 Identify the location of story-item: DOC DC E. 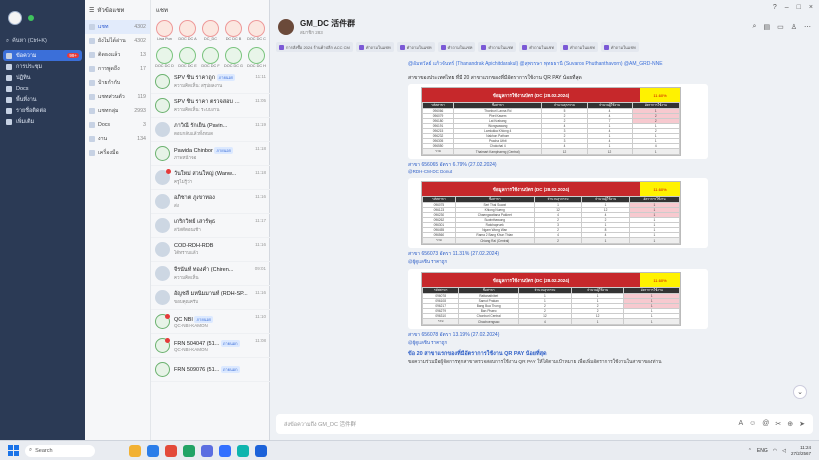
(187, 57).